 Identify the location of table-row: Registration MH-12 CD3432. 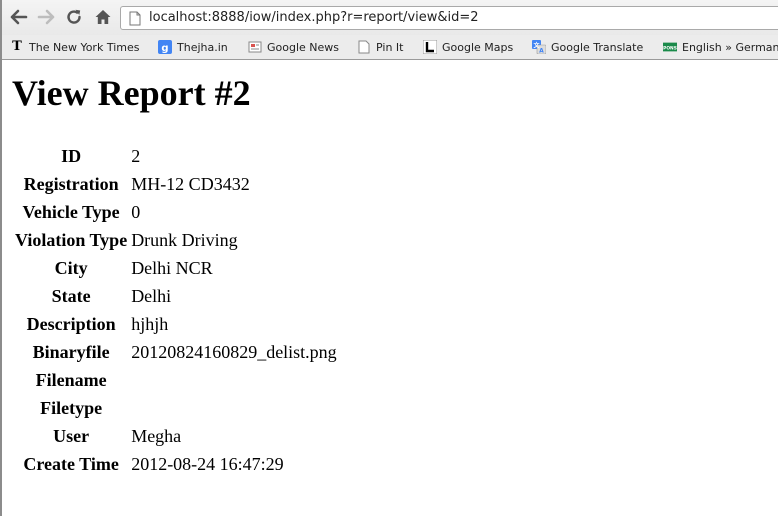
(176, 184).